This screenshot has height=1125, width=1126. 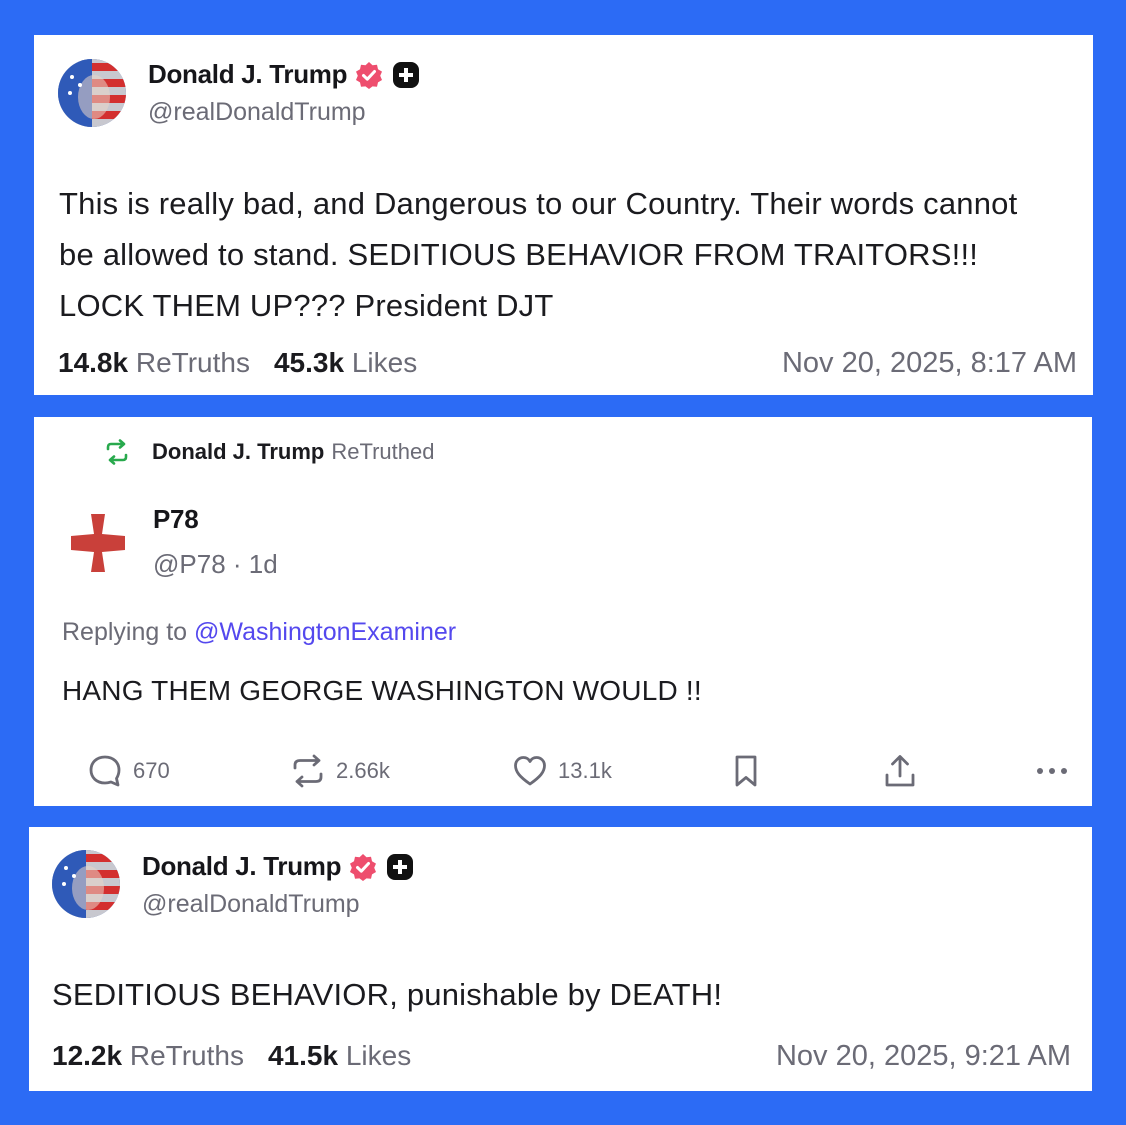 I want to click on likes-count: 41.5k, so click(x=303, y=1055).